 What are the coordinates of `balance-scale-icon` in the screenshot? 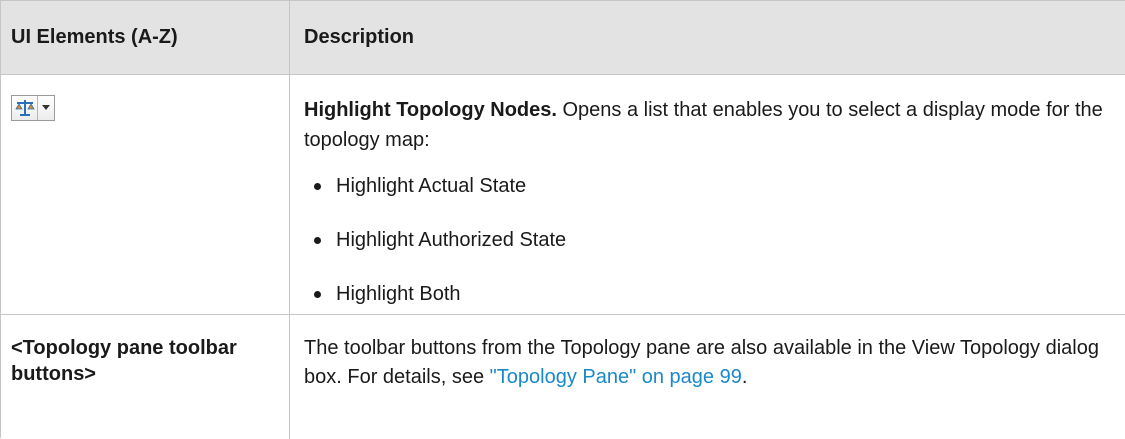 It's located at (25, 108).